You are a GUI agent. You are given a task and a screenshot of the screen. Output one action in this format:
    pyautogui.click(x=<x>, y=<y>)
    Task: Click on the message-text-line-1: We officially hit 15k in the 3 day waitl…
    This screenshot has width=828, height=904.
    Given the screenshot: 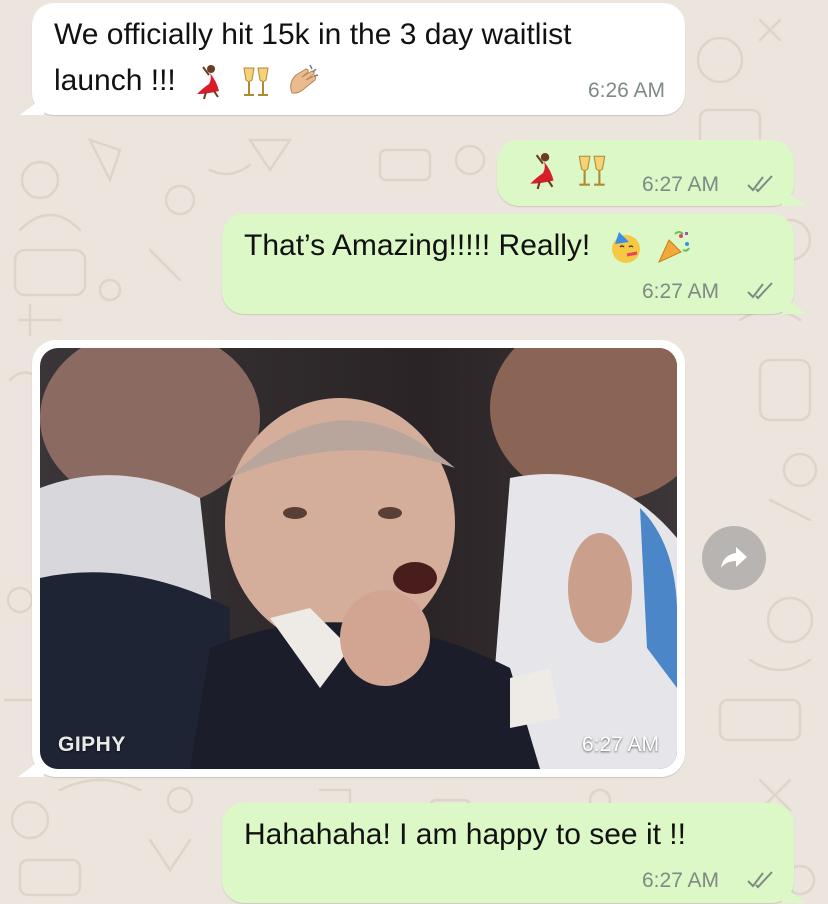 What is the action you would take?
    pyautogui.click(x=313, y=34)
    